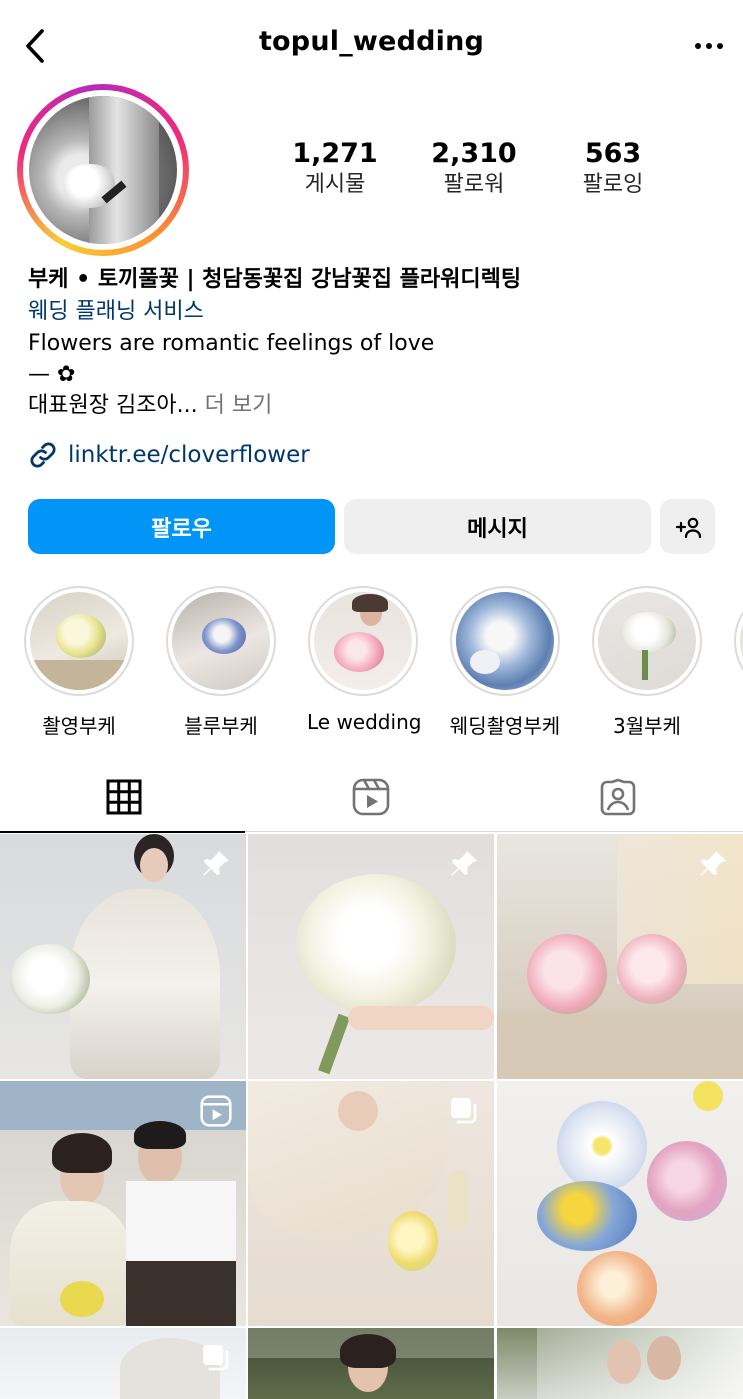 The width and height of the screenshot is (743, 1399). Describe the element at coordinates (335, 153) in the screenshot. I see `stat-posts-count: 1,271` at that location.